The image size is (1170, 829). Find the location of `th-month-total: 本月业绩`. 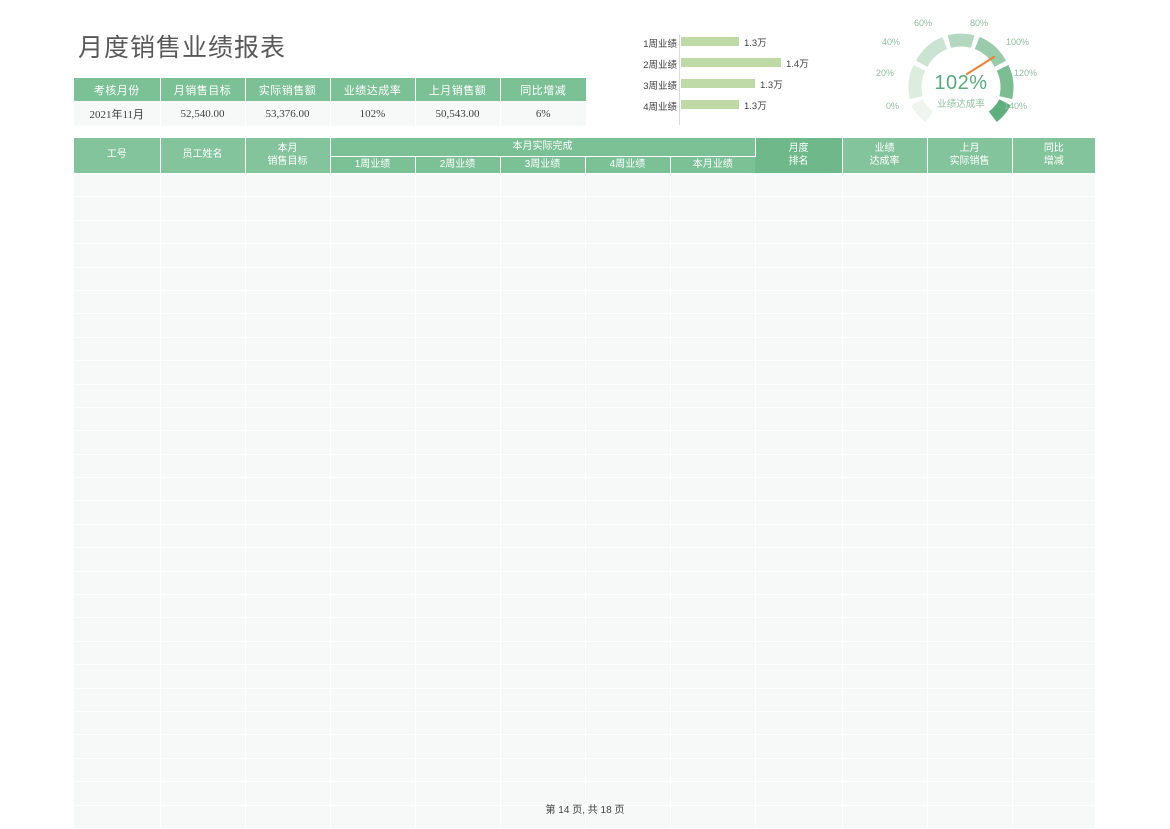

th-month-total: 本月业绩 is located at coordinates (713, 165).